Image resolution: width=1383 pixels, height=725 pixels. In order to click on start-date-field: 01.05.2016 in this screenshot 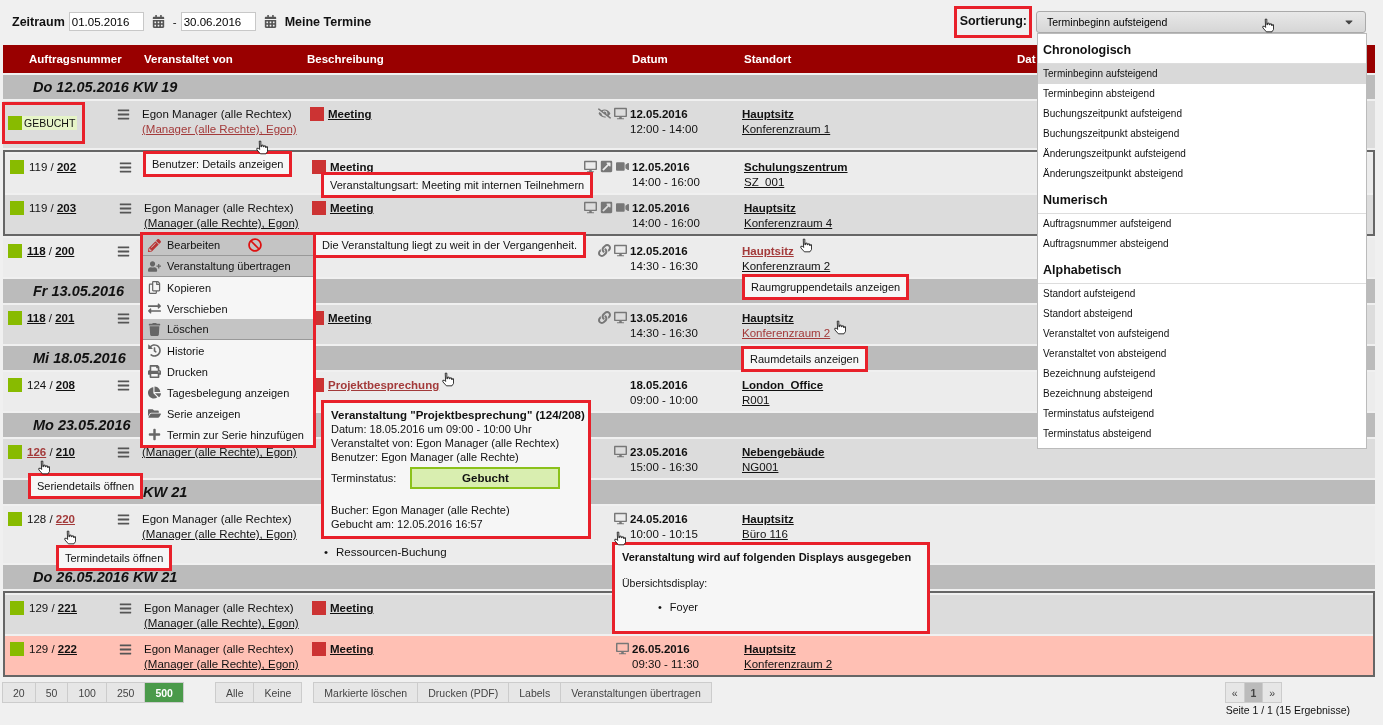, I will do `click(106, 21)`.